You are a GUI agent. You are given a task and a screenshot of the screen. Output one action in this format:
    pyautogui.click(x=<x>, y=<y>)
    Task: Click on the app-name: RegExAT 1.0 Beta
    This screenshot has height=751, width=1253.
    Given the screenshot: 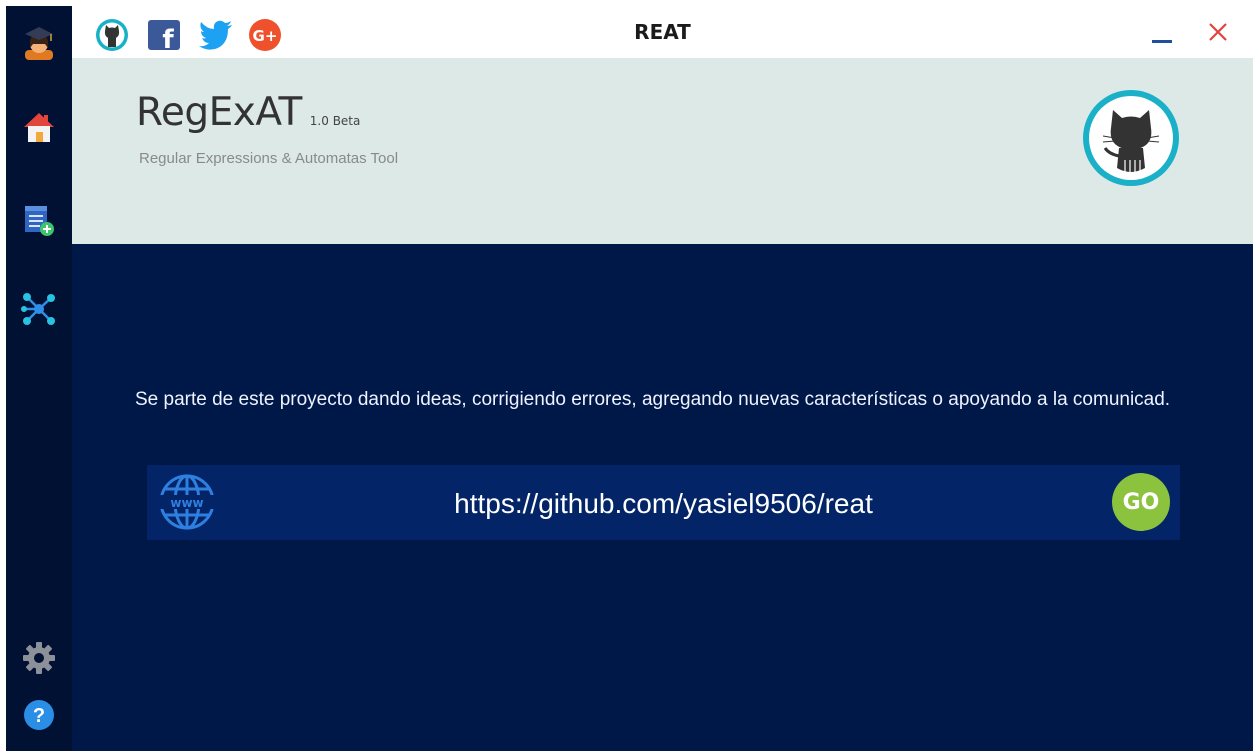 What is the action you would take?
    pyautogui.click(x=248, y=112)
    